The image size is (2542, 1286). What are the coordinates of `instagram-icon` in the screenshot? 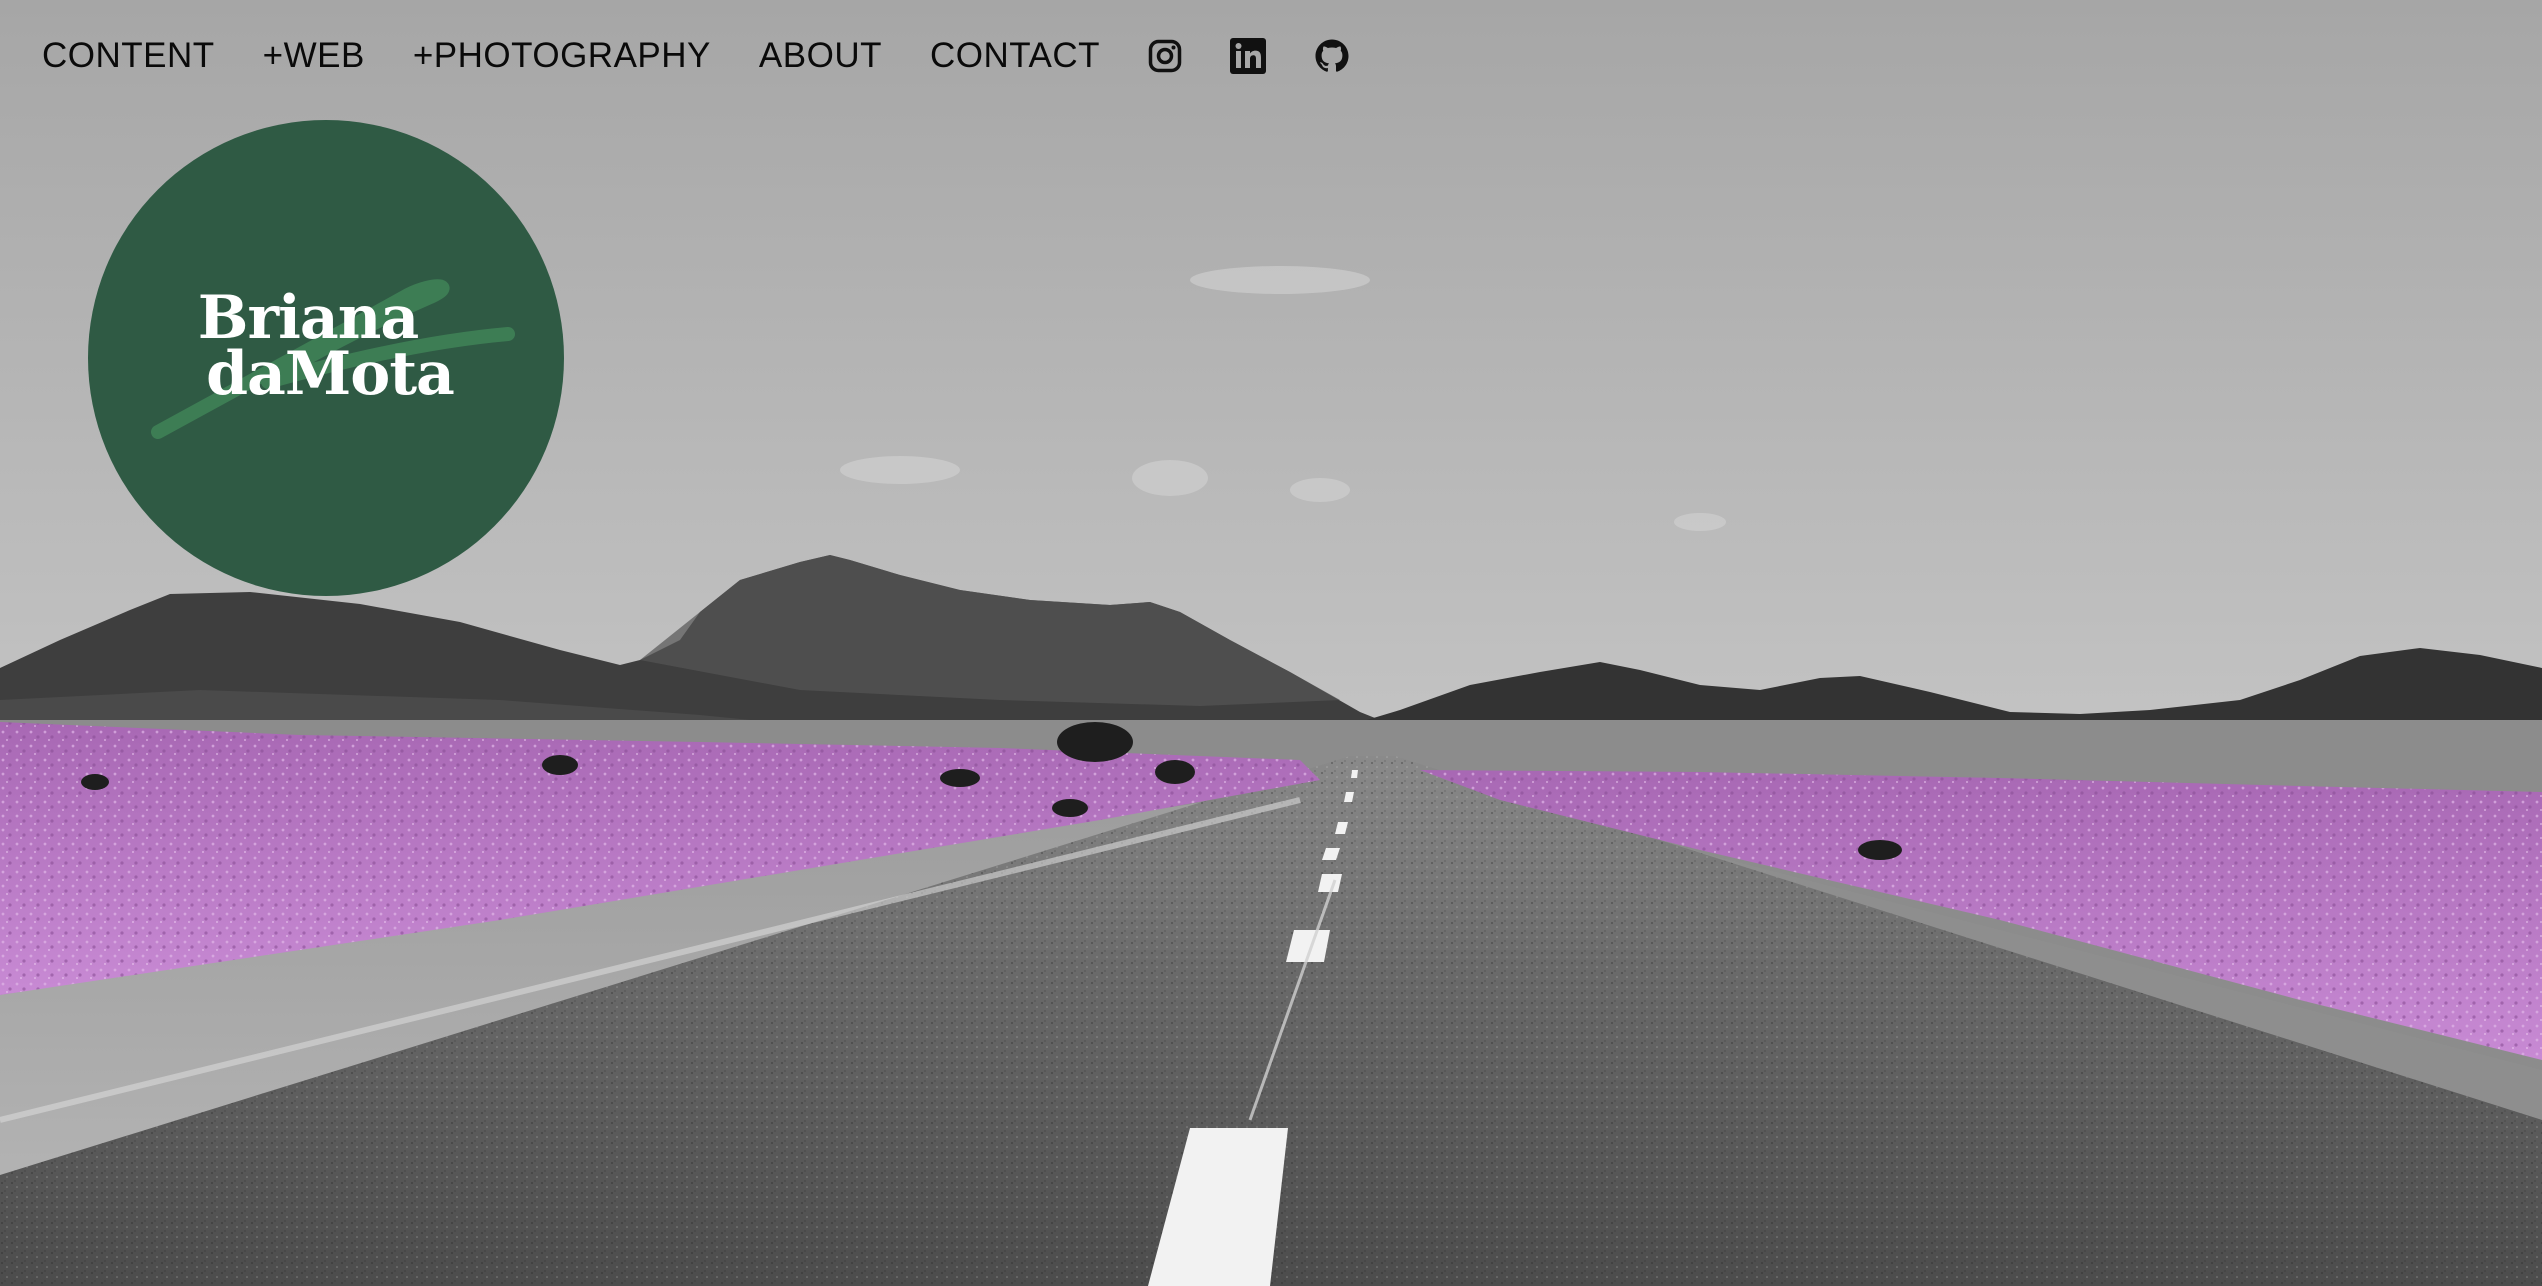 It's located at (1165, 56).